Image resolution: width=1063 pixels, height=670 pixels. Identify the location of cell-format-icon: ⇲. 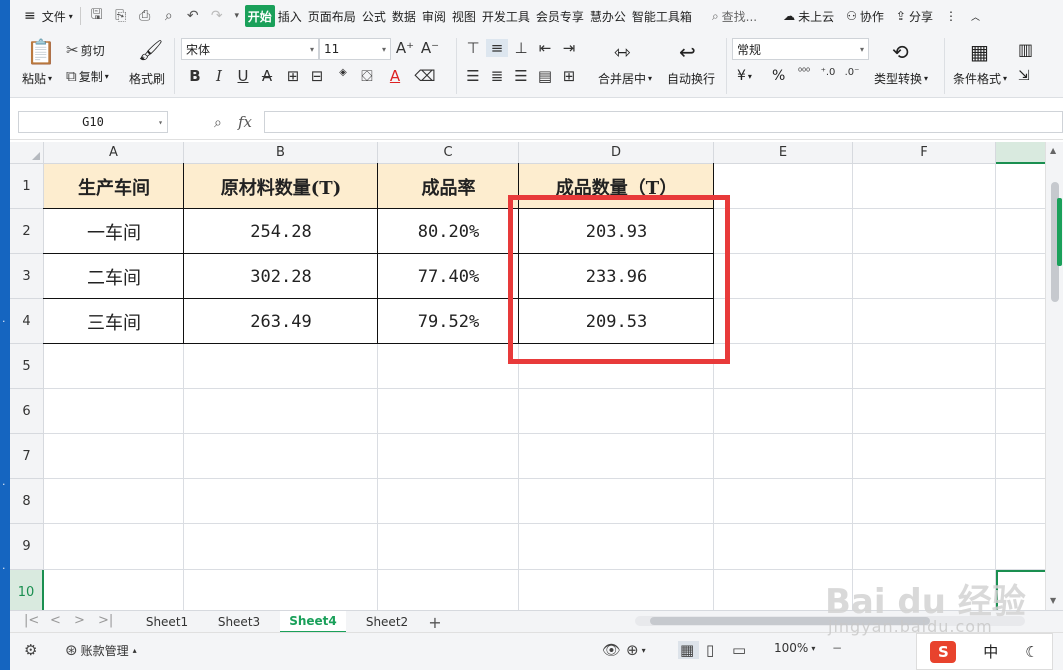
(1024, 76).